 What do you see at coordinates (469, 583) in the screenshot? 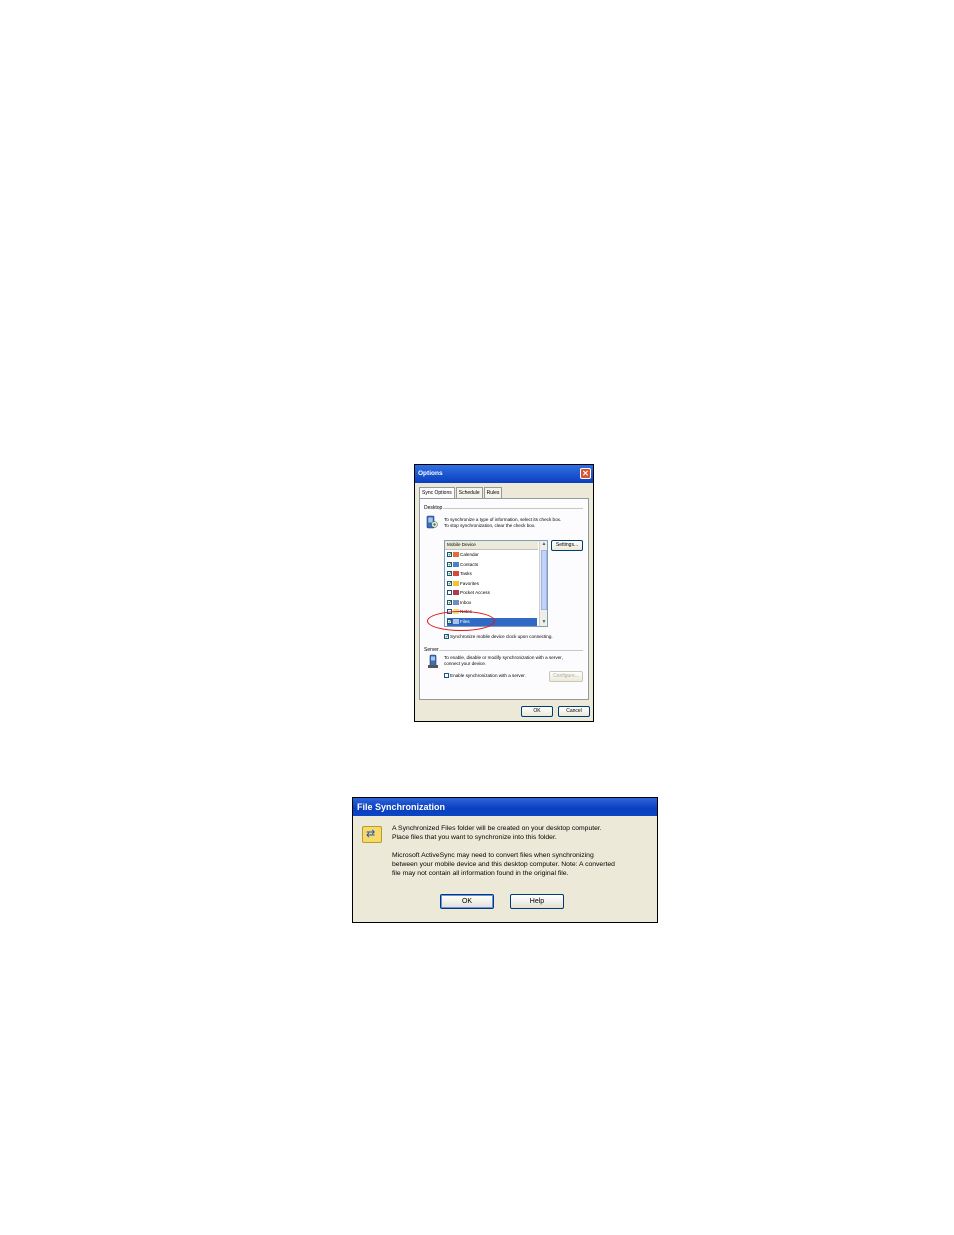
I see `list-item-label: Favorites` at bounding box center [469, 583].